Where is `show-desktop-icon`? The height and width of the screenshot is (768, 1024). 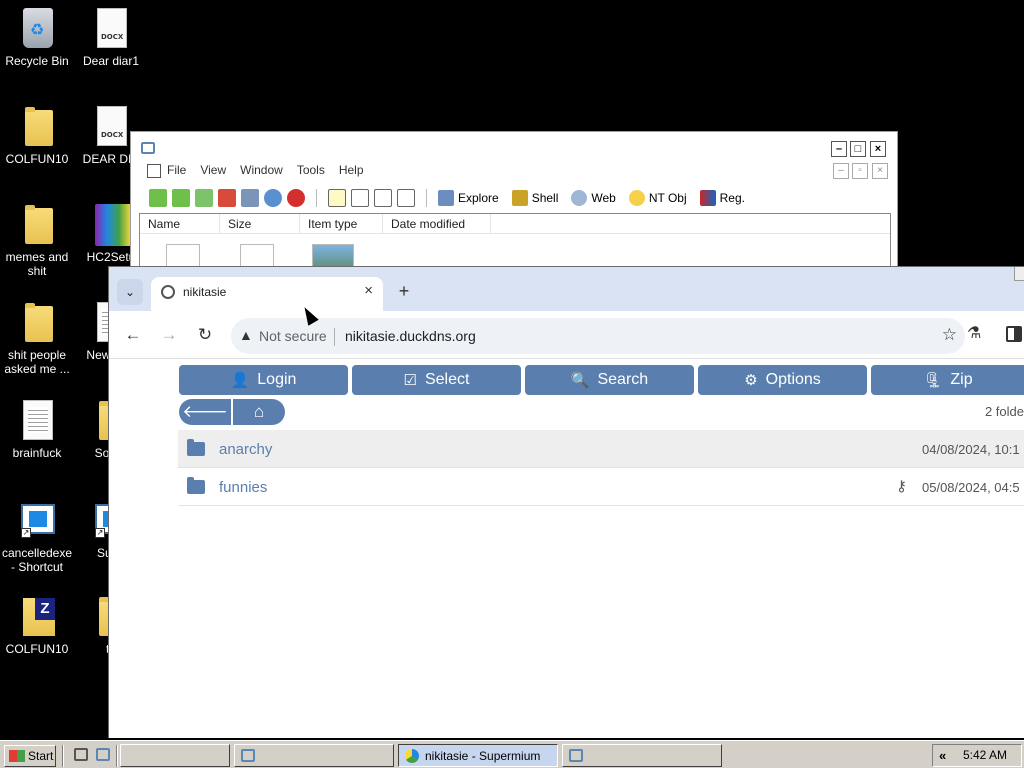
show-desktop-icon is located at coordinates (81, 754).